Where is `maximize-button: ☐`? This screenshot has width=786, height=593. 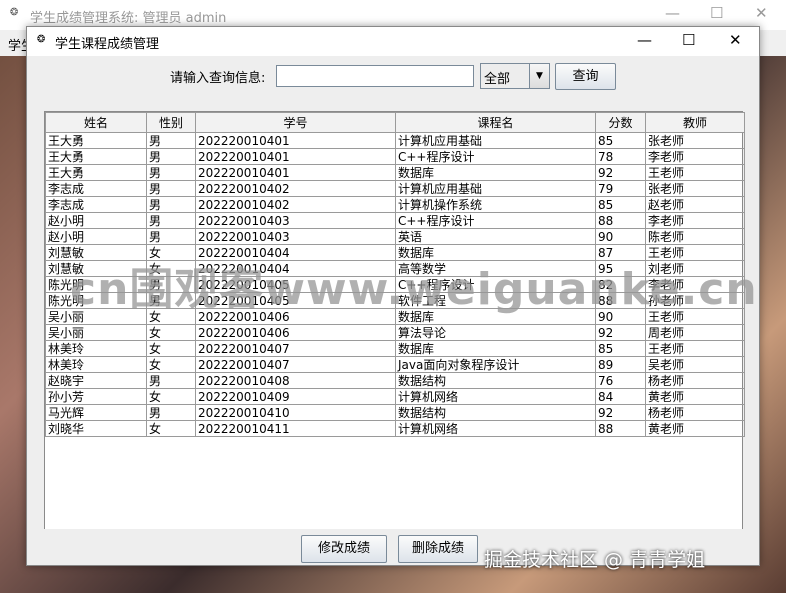 maximize-button: ☐ is located at coordinates (688, 40).